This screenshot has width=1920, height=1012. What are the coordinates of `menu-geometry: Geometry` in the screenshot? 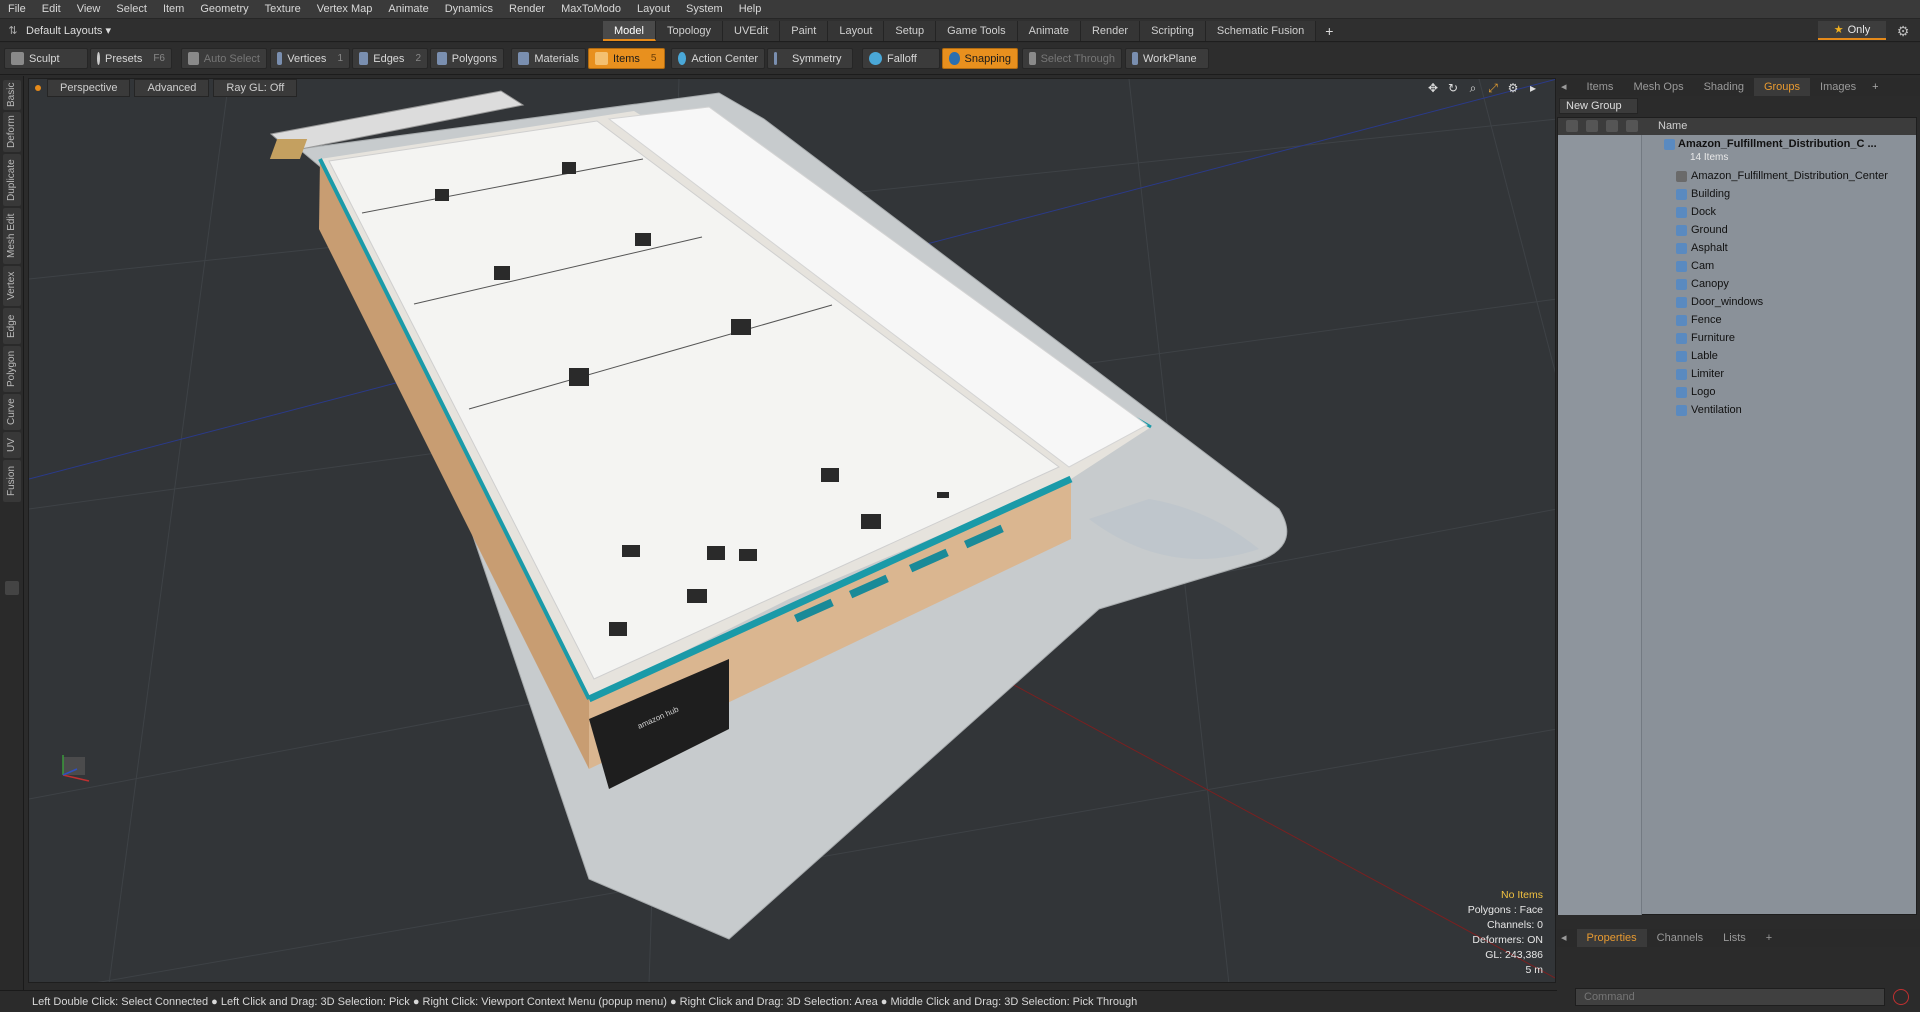 It's located at (224, 9).